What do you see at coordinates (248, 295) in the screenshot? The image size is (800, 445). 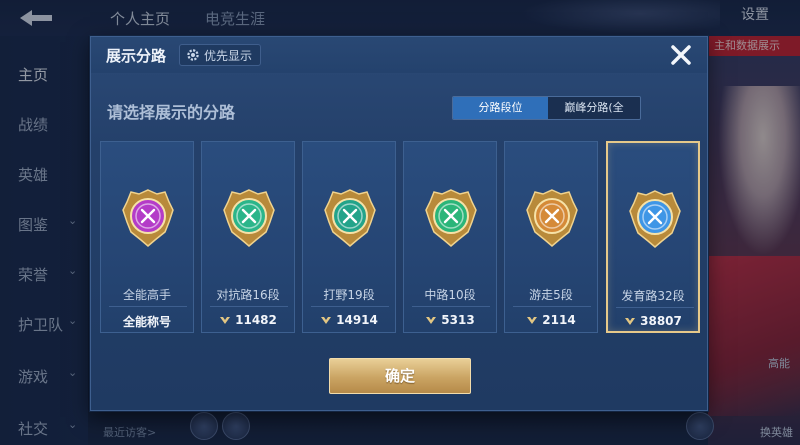 I see `lane-card-label: 对抗路16段` at bounding box center [248, 295].